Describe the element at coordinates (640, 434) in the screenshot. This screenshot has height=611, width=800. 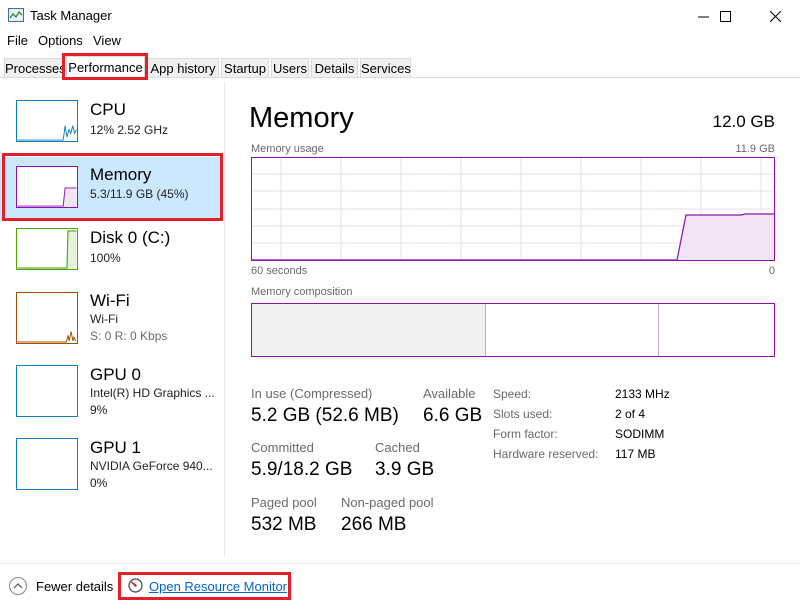
I see `spec-value: SODIMM` at that location.